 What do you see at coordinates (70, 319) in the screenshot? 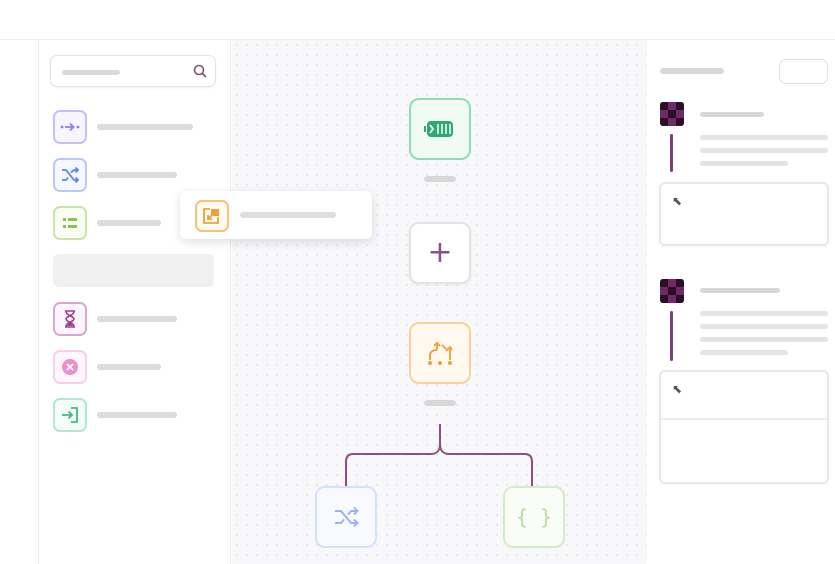
I see `hourglass-icon` at bounding box center [70, 319].